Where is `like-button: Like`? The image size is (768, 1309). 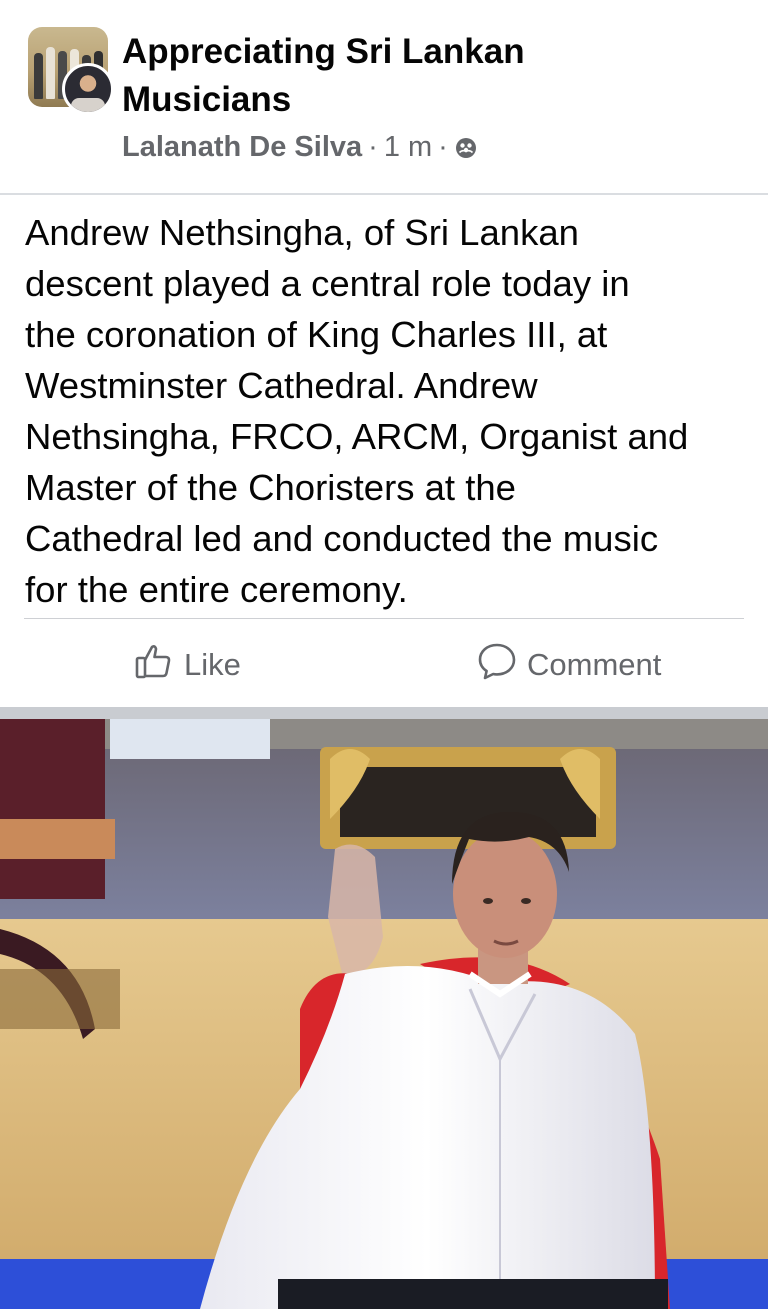 like-button: Like is located at coordinates (187, 665).